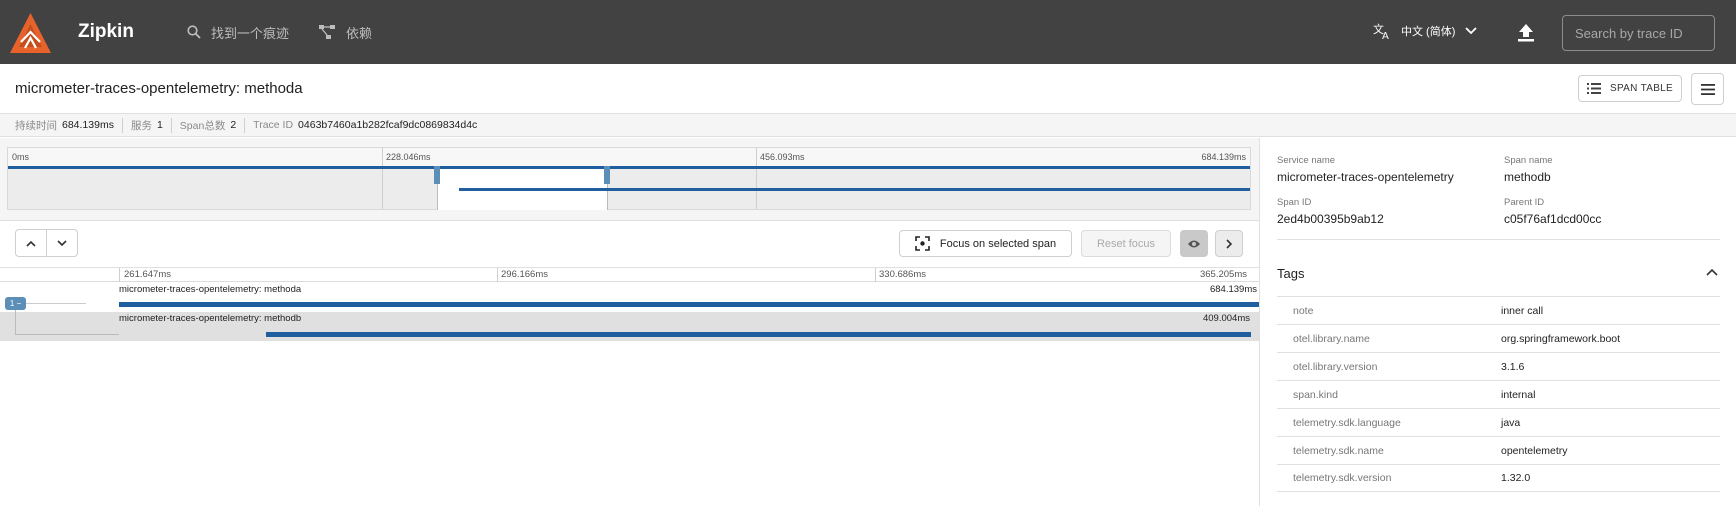 This screenshot has height=506, width=1736. What do you see at coordinates (36, 125) in the screenshot?
I see `stat-duration-key: 持续时间` at bounding box center [36, 125].